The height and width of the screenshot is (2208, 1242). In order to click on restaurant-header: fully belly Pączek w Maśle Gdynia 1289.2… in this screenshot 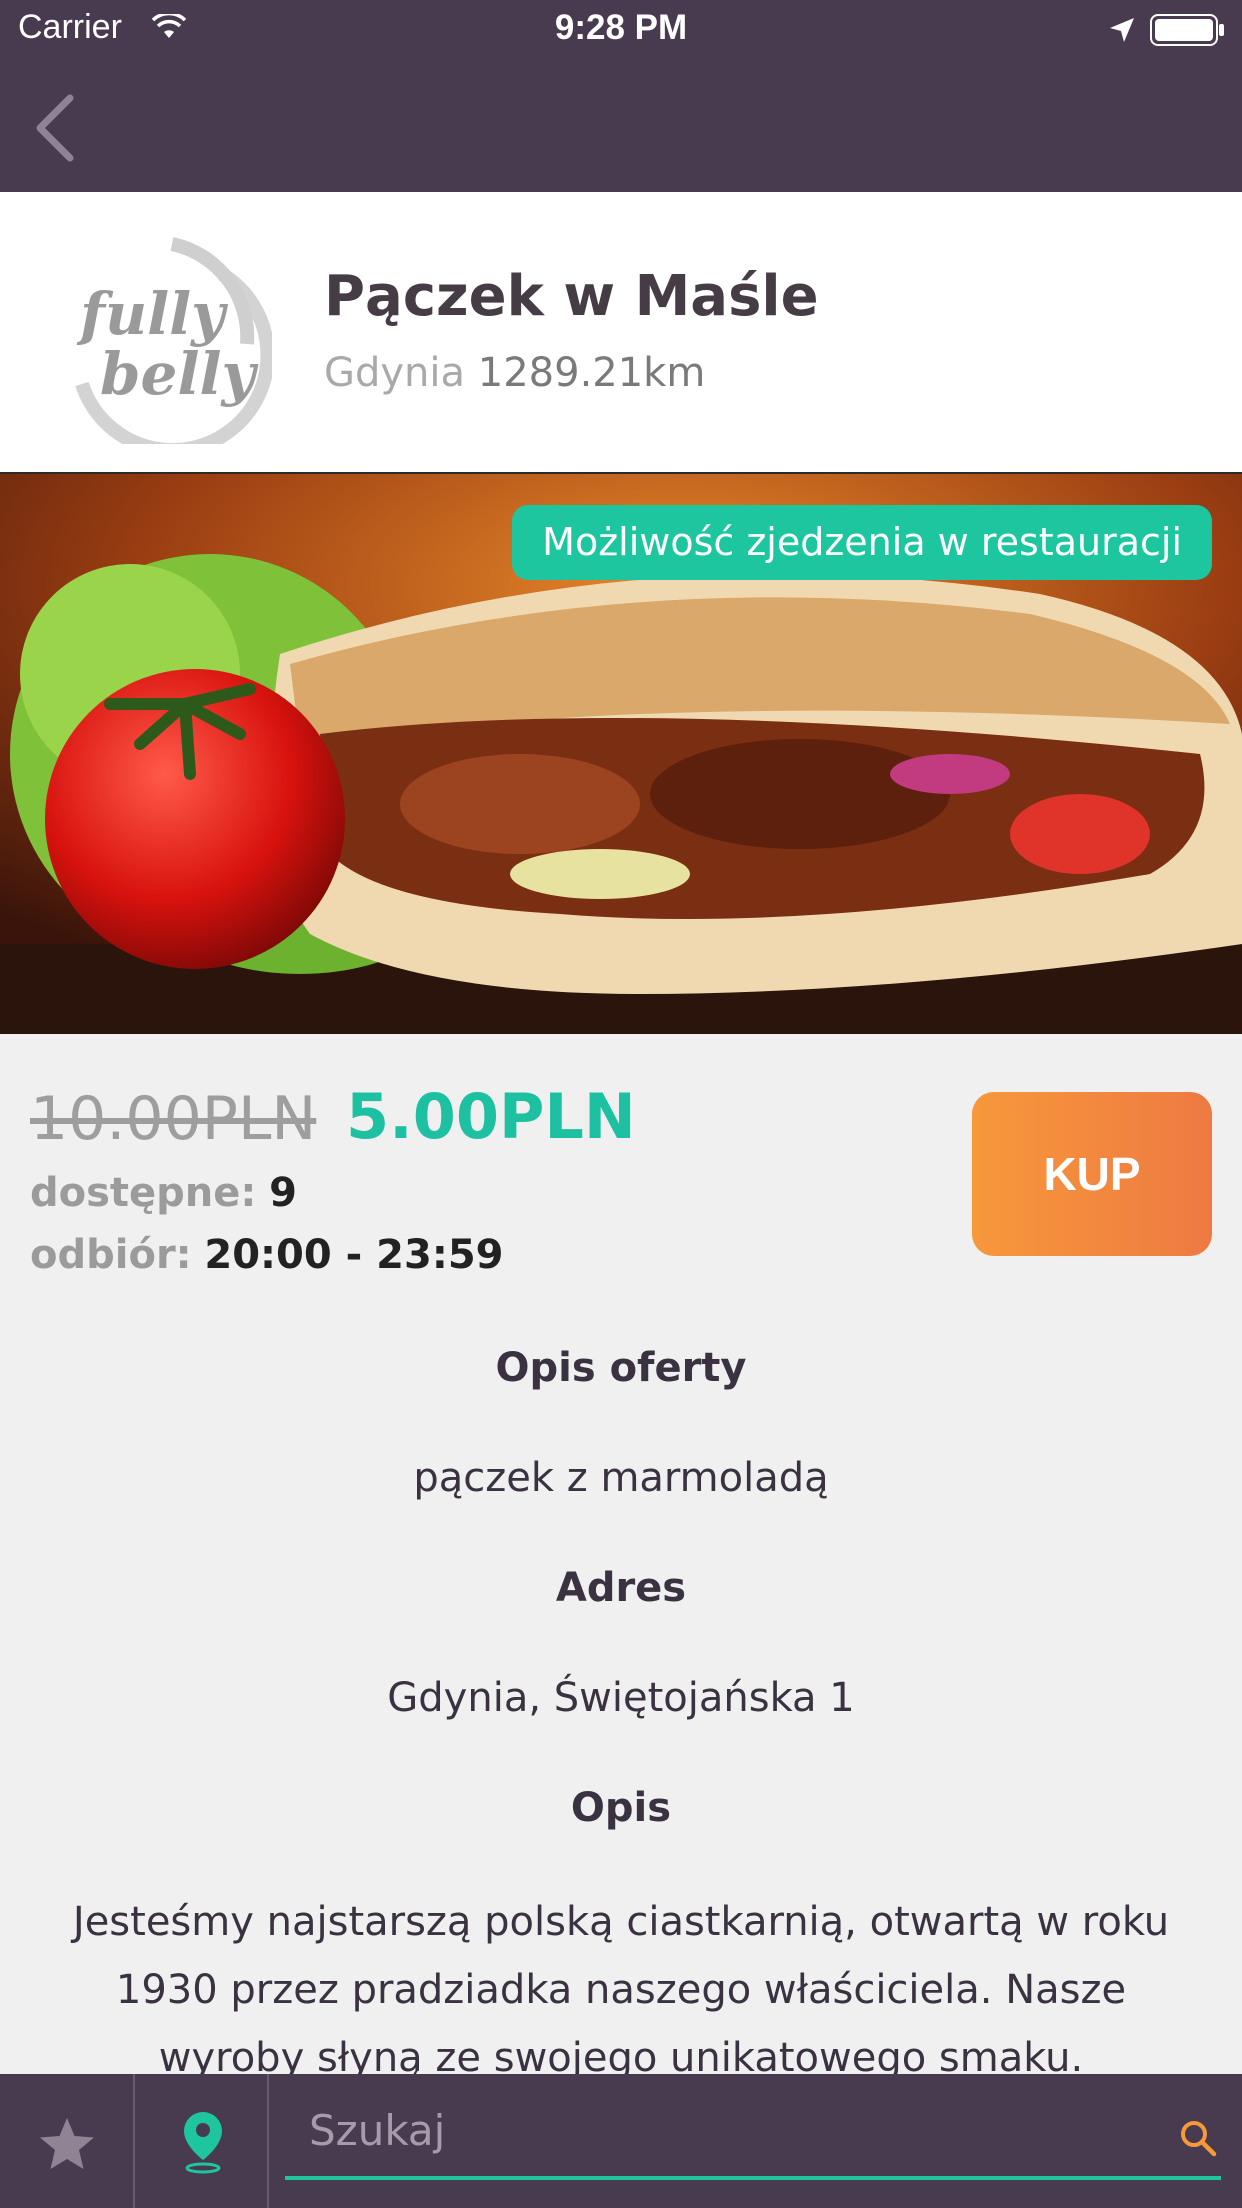, I will do `click(621, 333)`.